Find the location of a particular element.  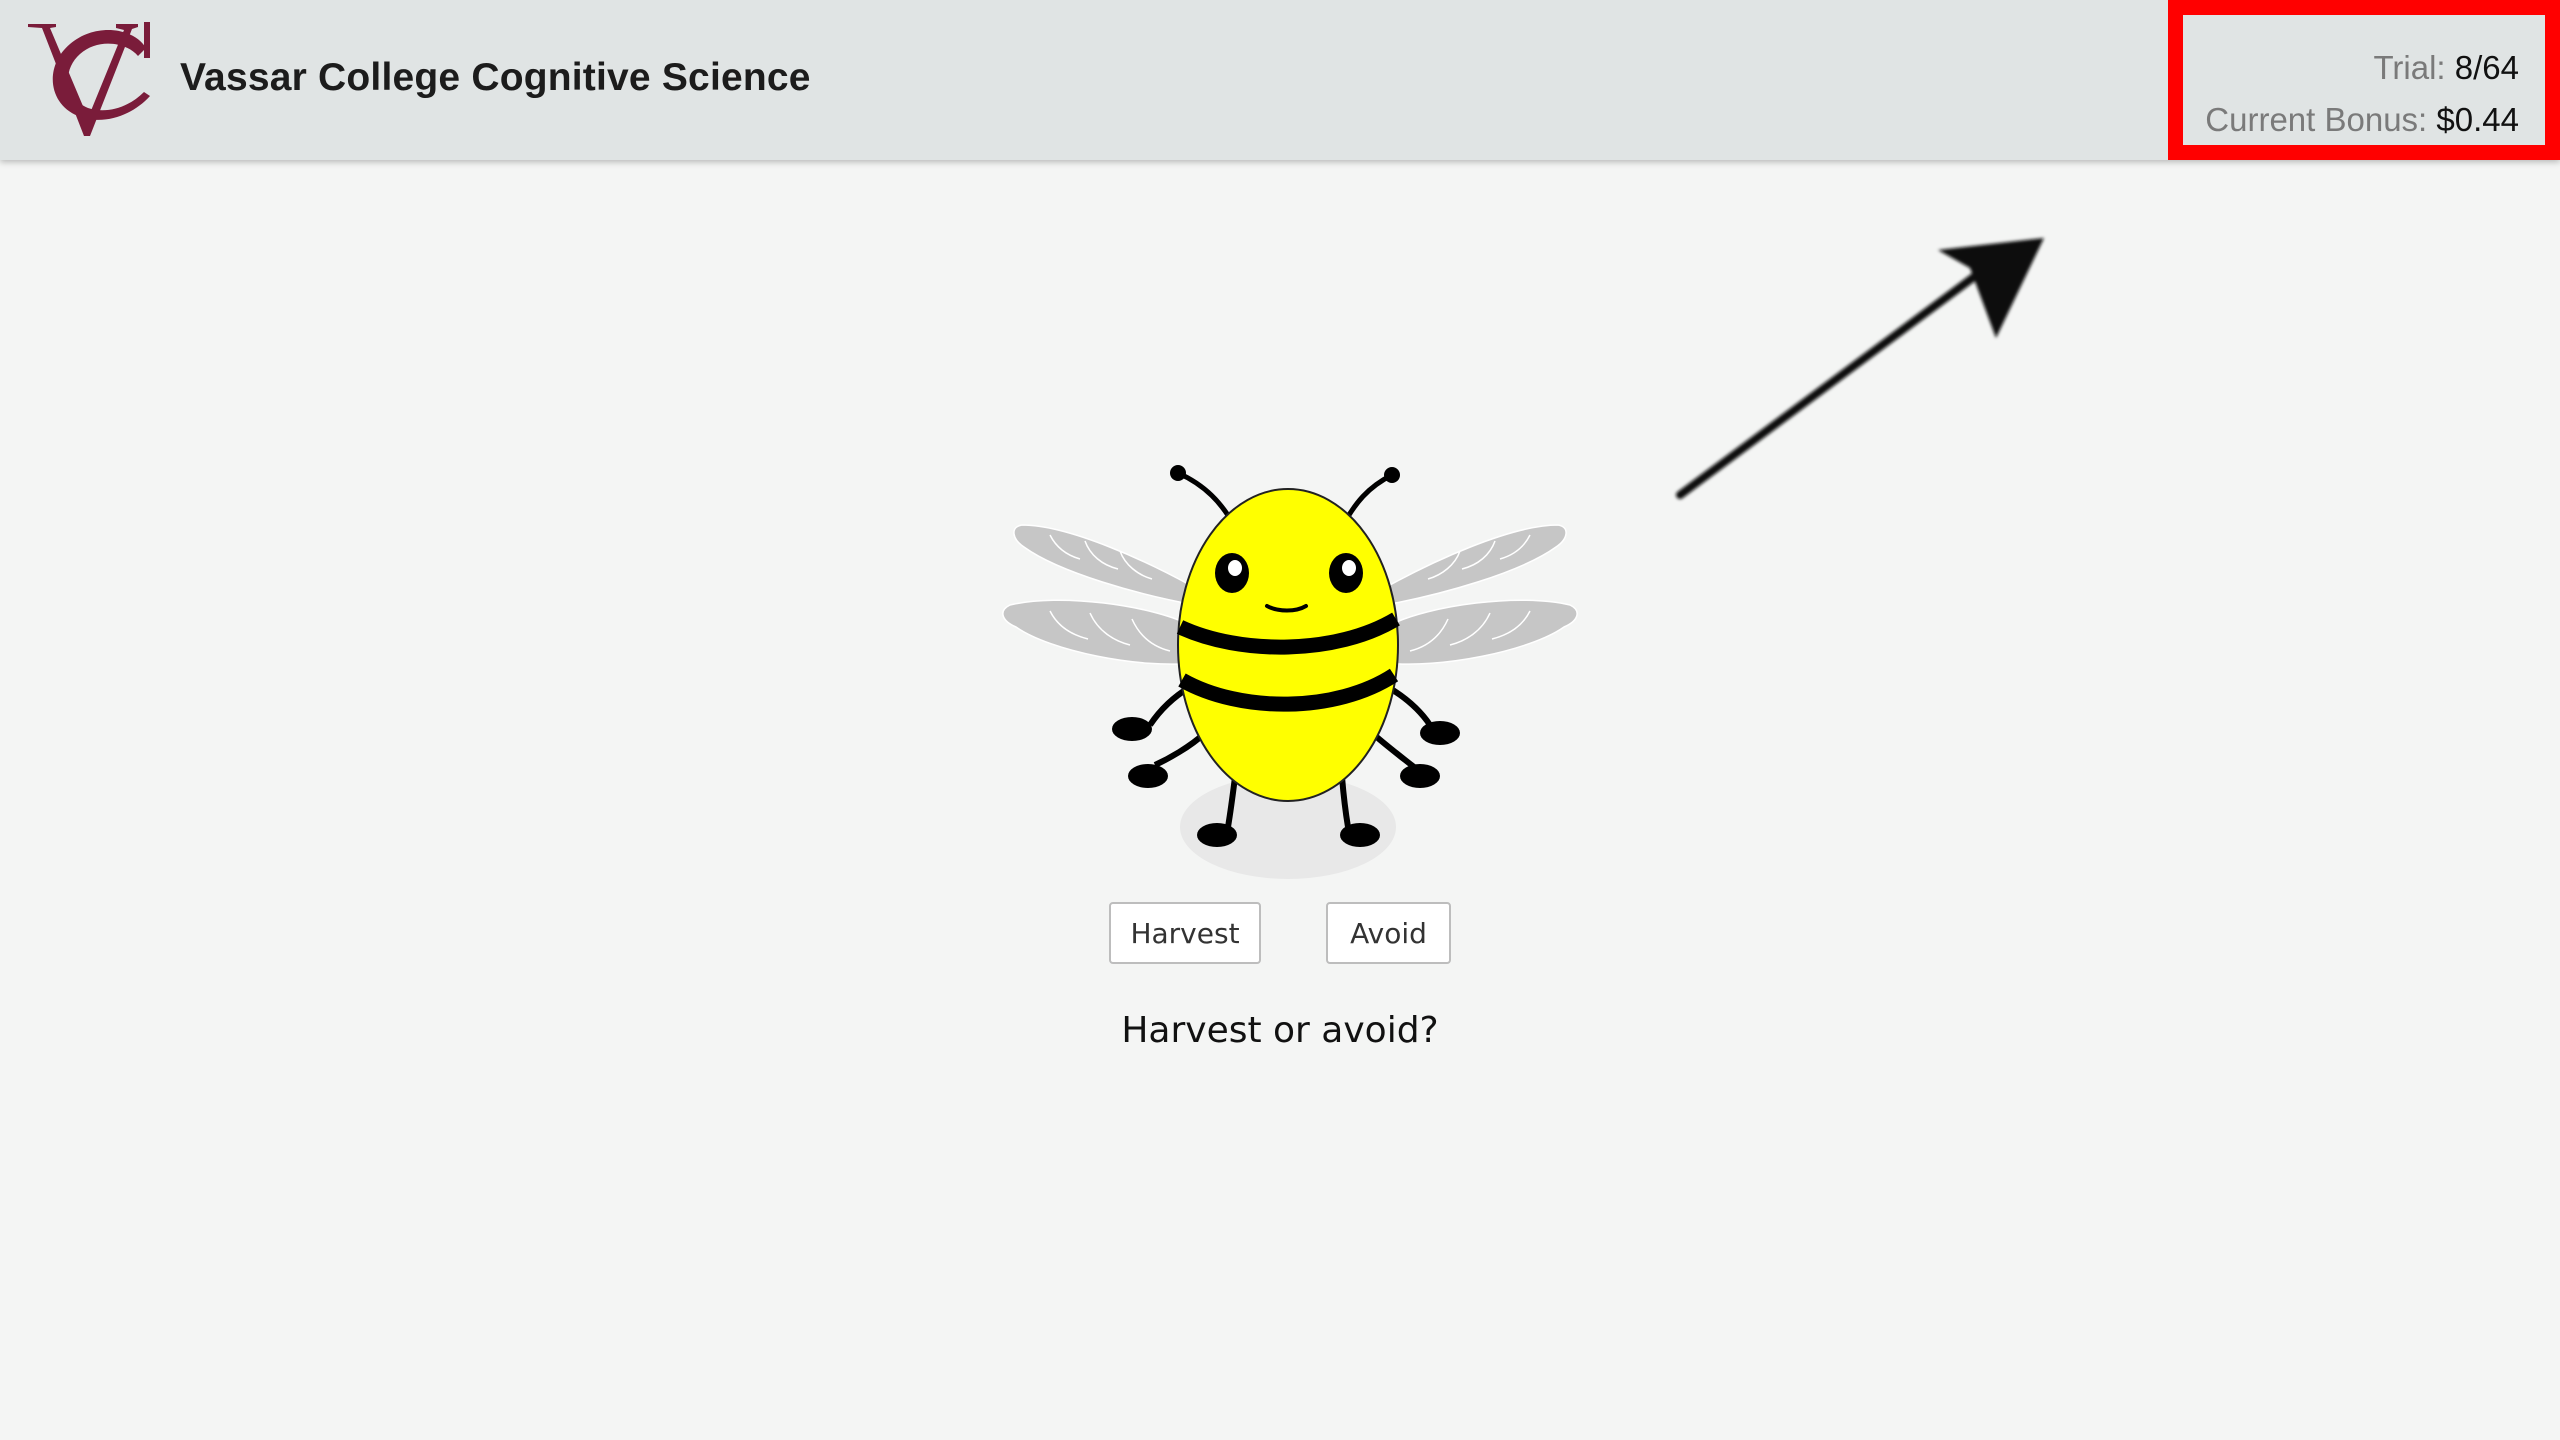

site-title: Vassar College Cognitive Science is located at coordinates (495, 77).